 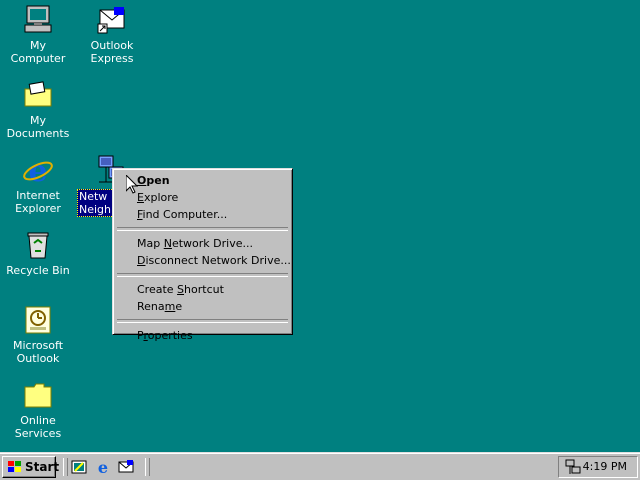 What do you see at coordinates (202, 289) in the screenshot?
I see `menu-item-create-shortcut: Create Shortcut` at bounding box center [202, 289].